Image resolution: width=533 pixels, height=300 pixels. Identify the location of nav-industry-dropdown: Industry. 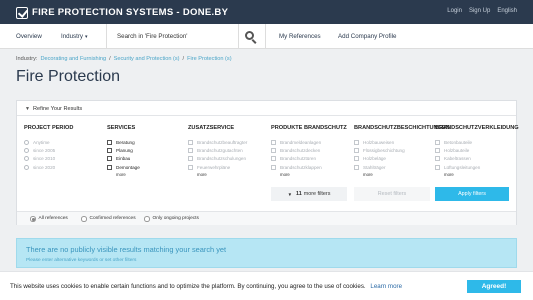
(74, 36).